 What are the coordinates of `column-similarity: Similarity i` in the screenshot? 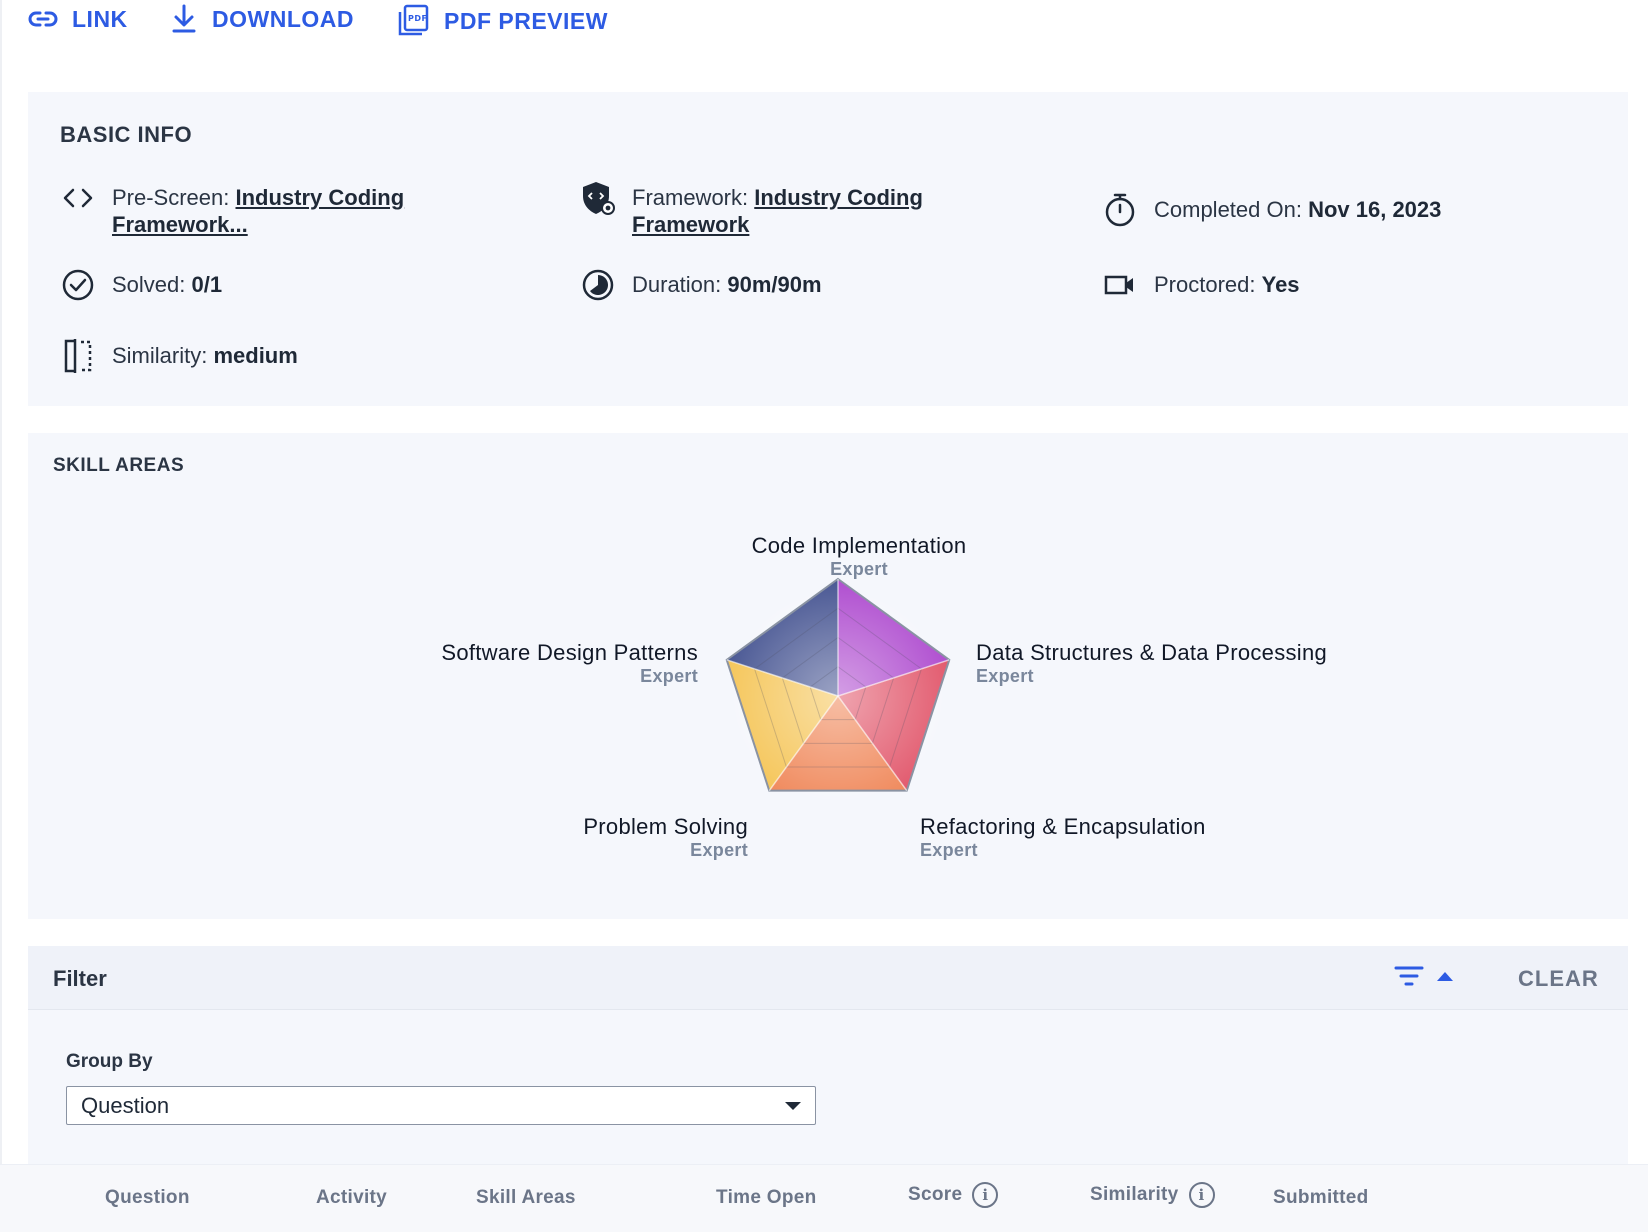 It's located at (1152, 1195).